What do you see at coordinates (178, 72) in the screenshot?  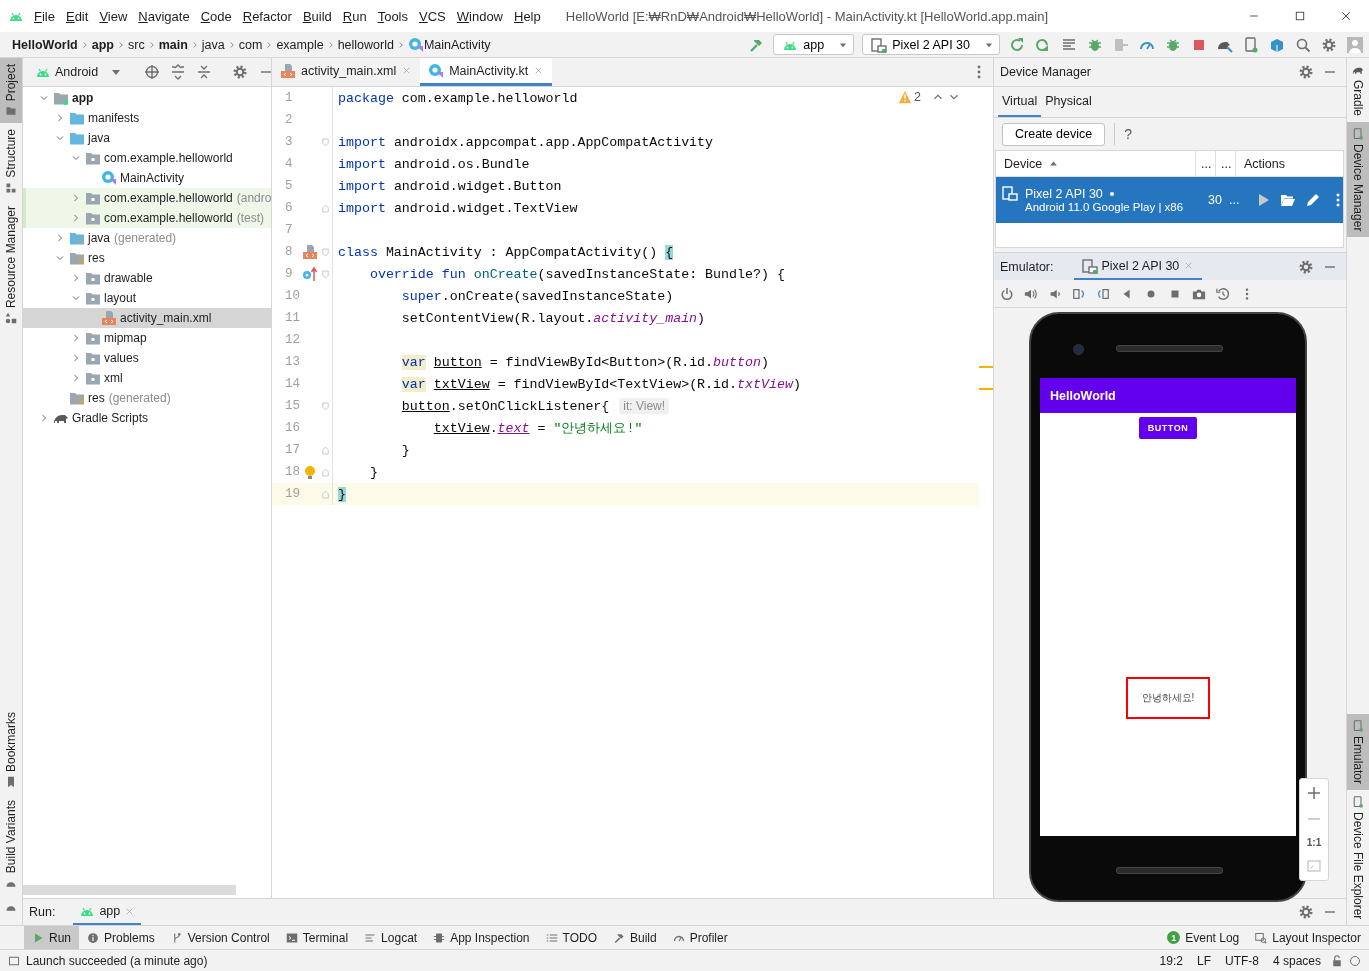 I see `expand-all-icon` at bounding box center [178, 72].